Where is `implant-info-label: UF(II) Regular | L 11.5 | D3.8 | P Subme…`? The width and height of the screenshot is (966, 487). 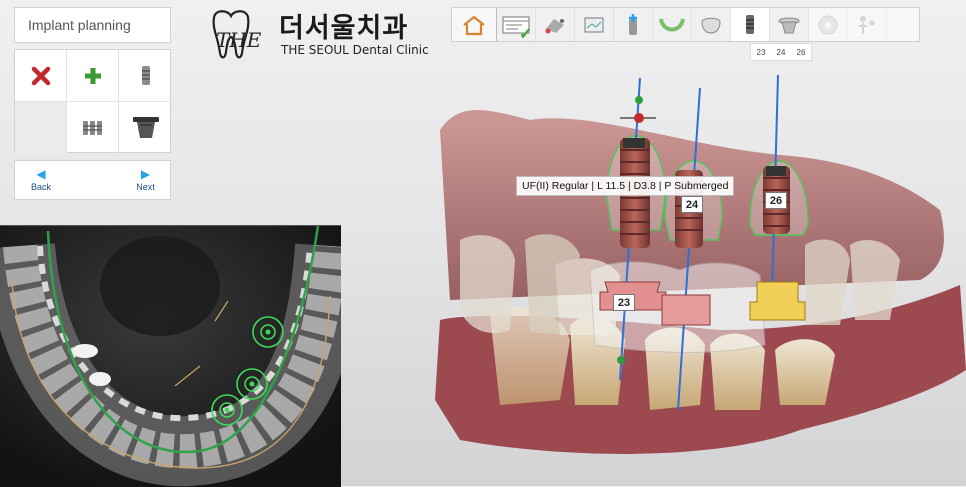 implant-info-label: UF(II) Regular | L 11.5 | D3.8 | P Subme… is located at coordinates (625, 186).